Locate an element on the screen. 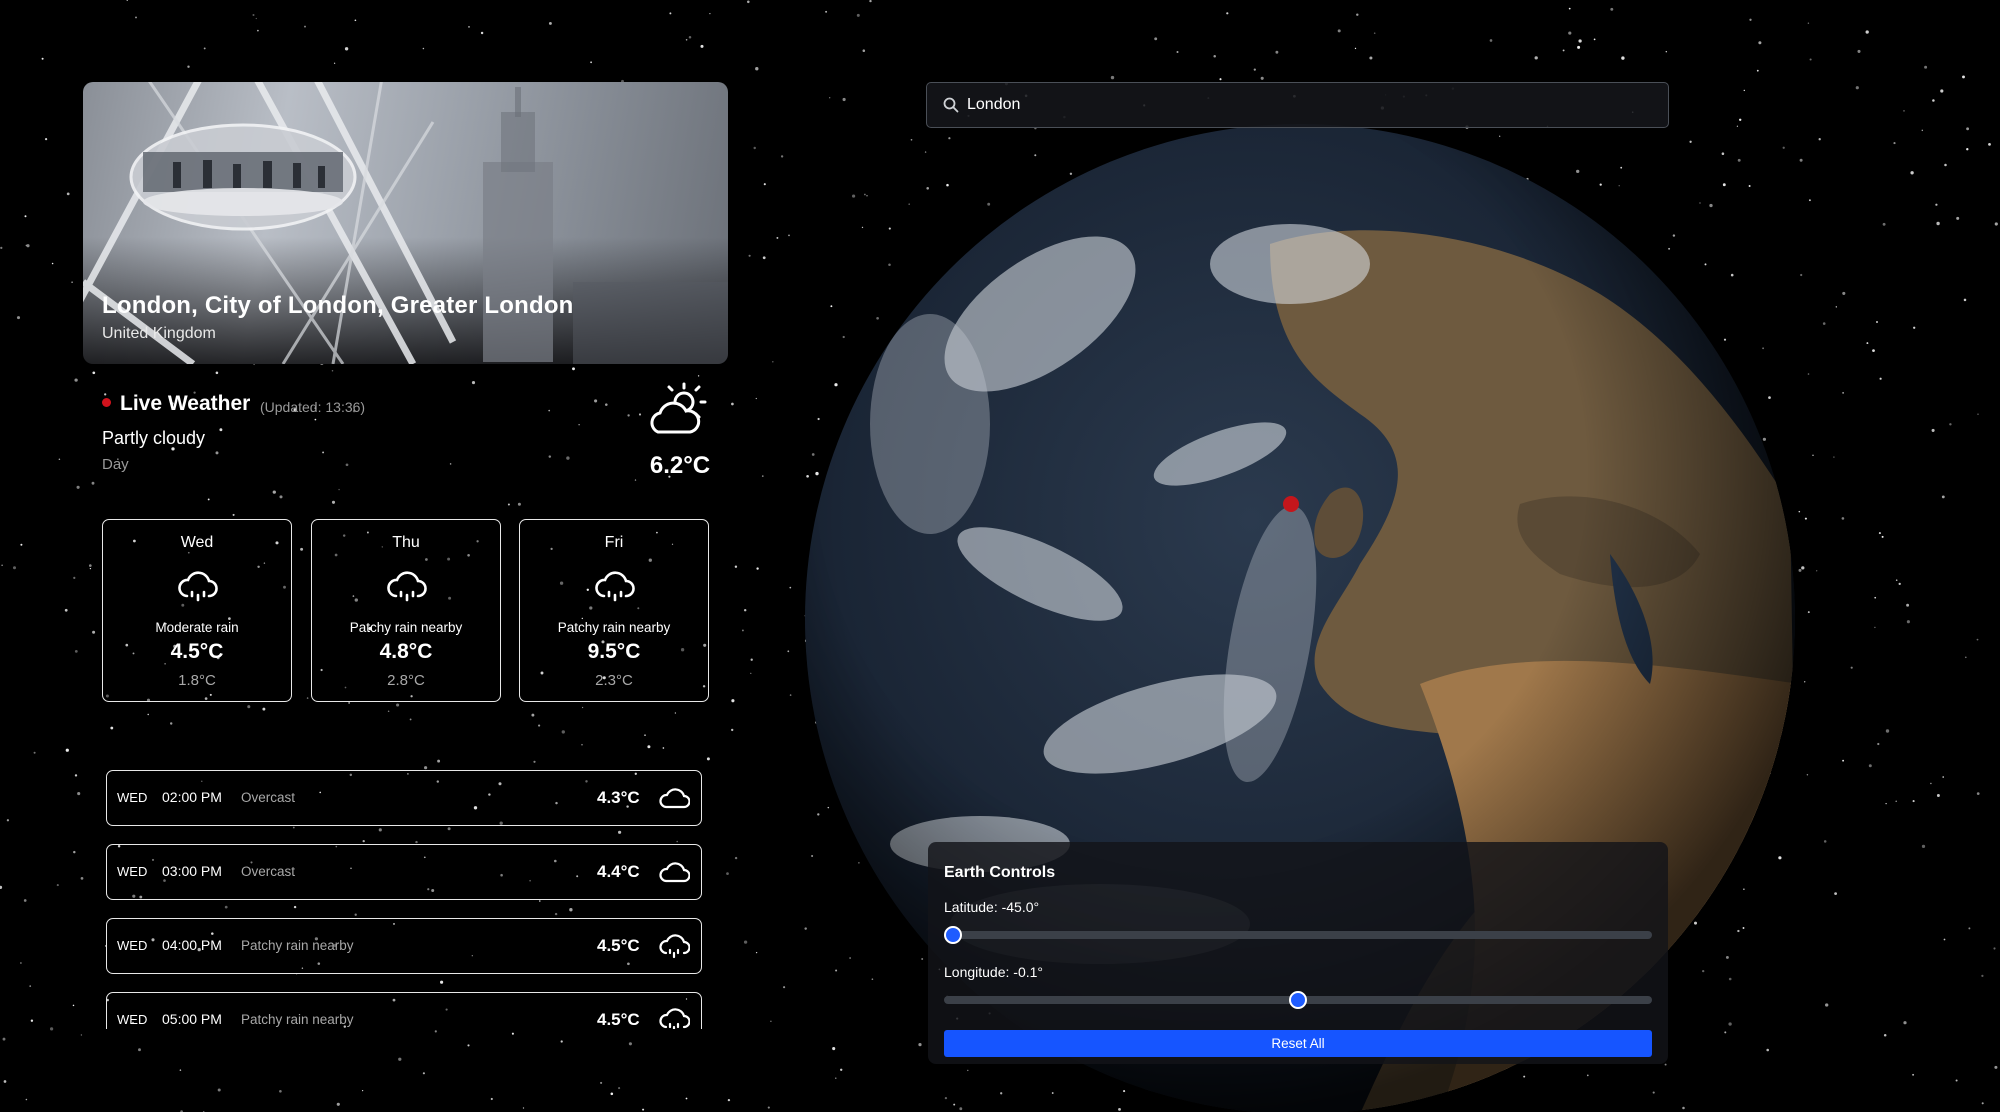  forecast-card: Thu Patchy rain nearby 4.8°C 2.8°C is located at coordinates (406, 610).